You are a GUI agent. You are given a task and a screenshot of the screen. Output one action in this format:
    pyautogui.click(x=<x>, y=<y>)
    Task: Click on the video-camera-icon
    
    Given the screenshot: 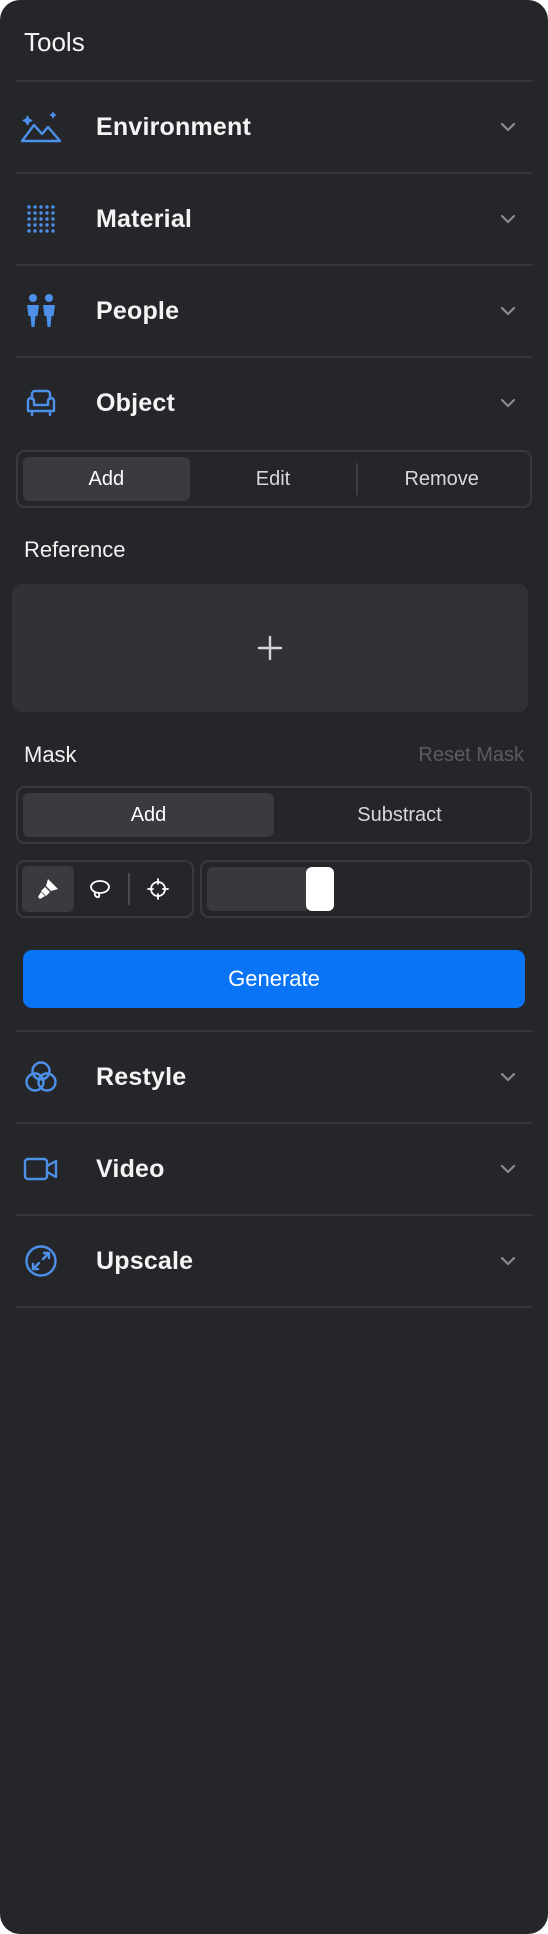 What is the action you would take?
    pyautogui.click(x=41, y=1169)
    